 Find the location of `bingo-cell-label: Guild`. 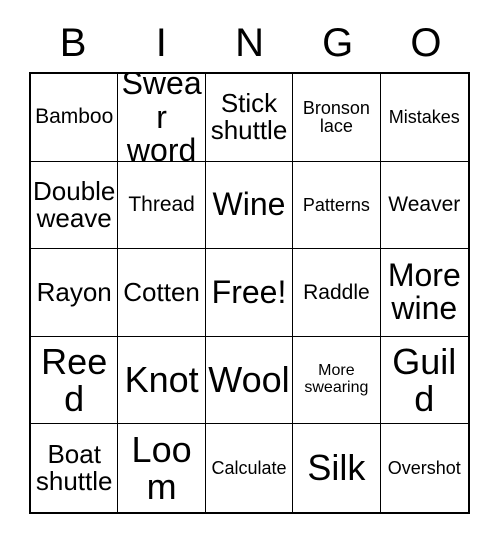

bingo-cell-label: Guild is located at coordinates (424, 380).